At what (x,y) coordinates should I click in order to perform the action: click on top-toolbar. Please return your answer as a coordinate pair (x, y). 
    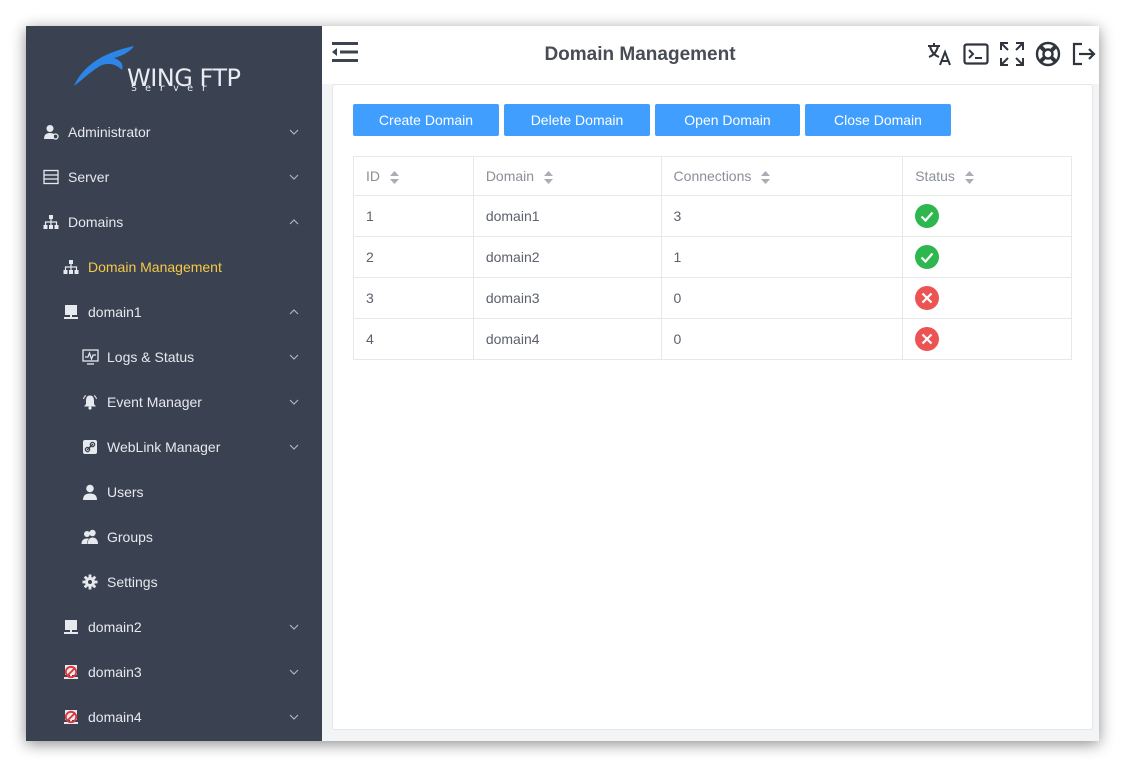
    Looking at the image, I should click on (1010, 54).